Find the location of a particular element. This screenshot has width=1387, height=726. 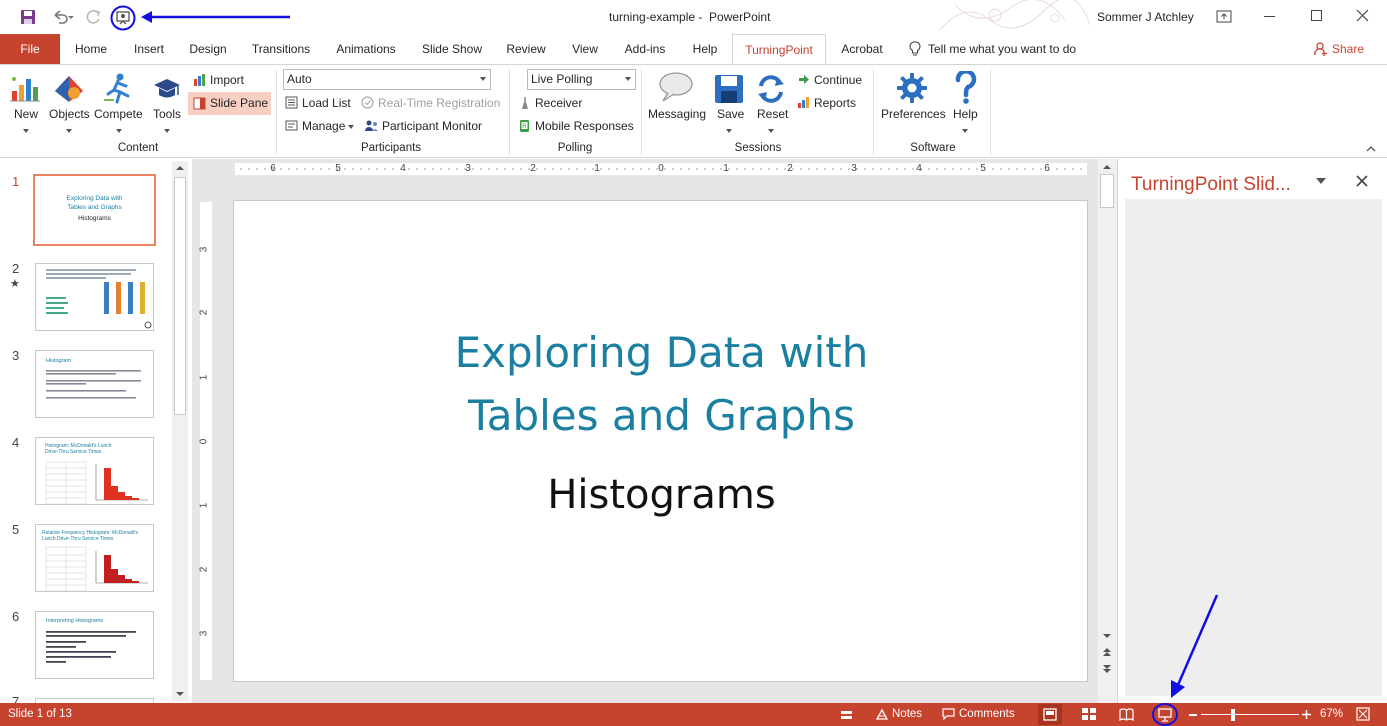

tools-button: Tools is located at coordinates (167, 114).